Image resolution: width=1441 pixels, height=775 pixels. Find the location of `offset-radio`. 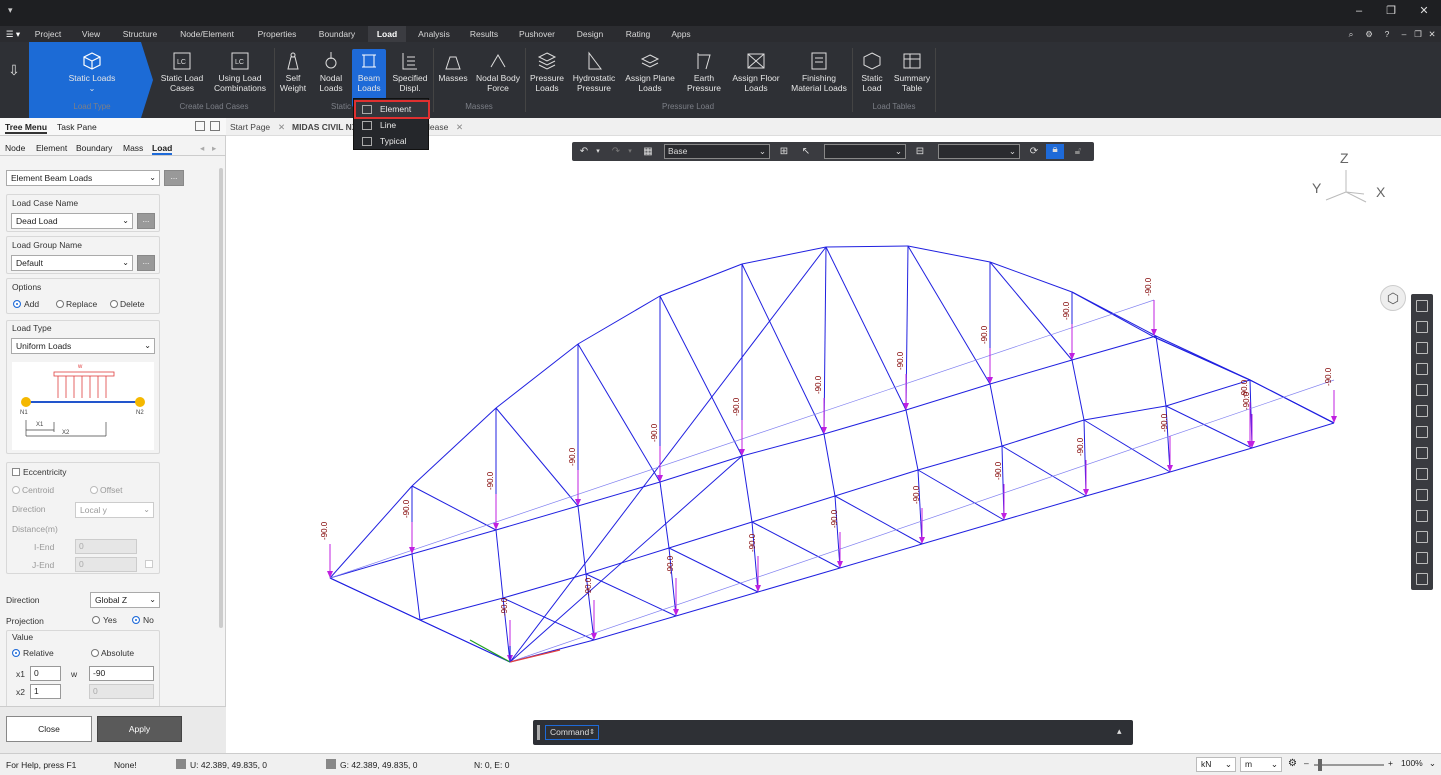

offset-radio is located at coordinates (94, 490).